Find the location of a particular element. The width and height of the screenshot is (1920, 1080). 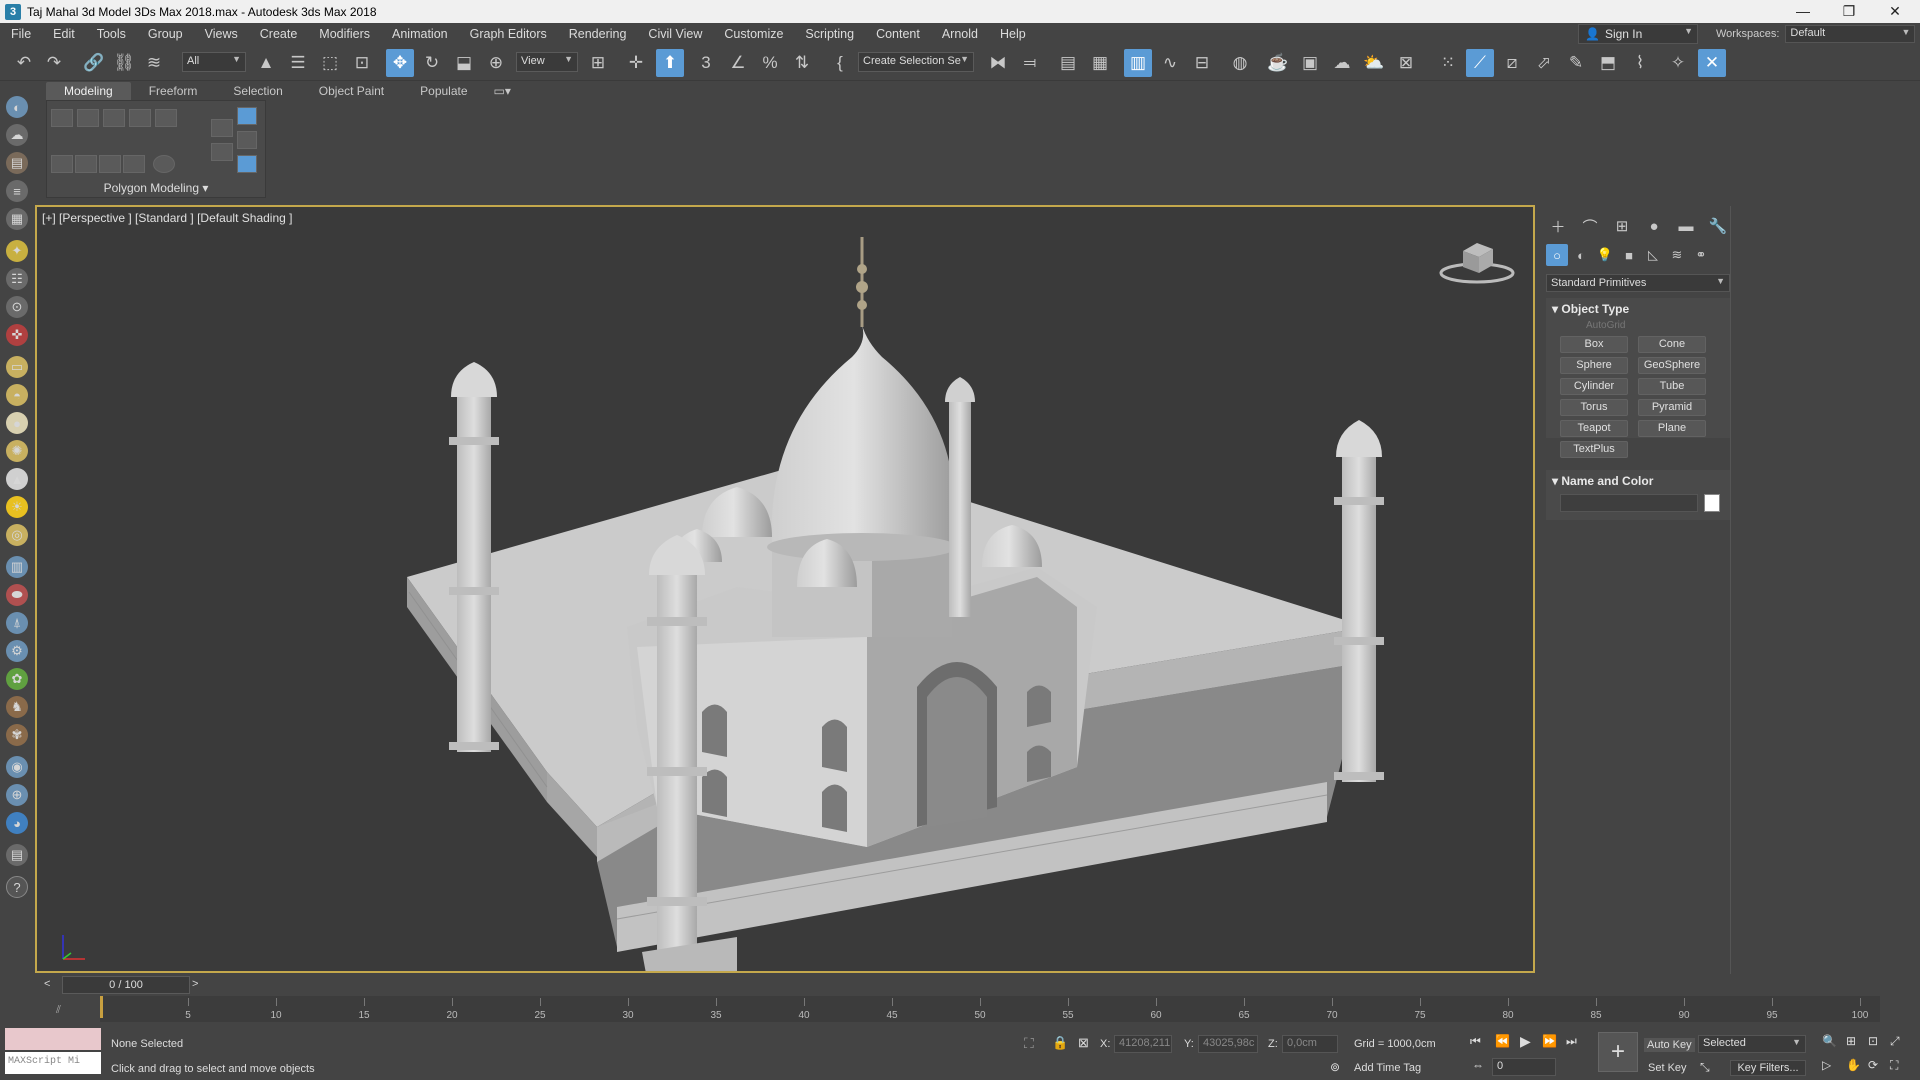

fence-icon: ▥ is located at coordinates (17, 567).